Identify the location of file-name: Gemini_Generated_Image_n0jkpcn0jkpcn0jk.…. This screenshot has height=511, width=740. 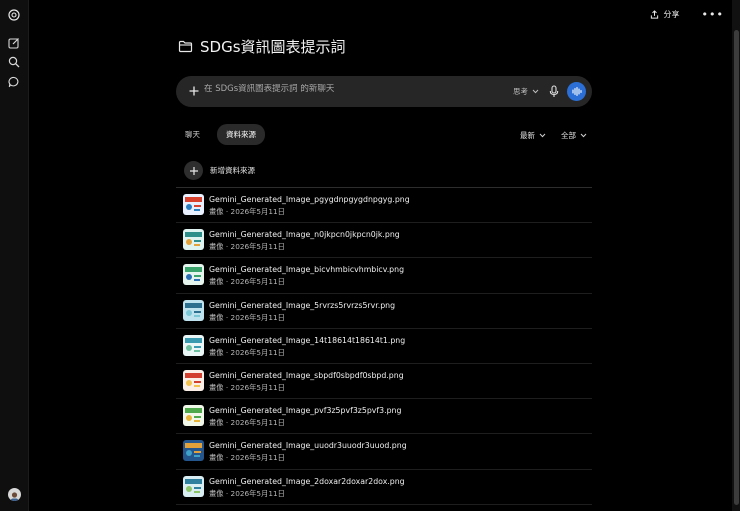
(304, 235).